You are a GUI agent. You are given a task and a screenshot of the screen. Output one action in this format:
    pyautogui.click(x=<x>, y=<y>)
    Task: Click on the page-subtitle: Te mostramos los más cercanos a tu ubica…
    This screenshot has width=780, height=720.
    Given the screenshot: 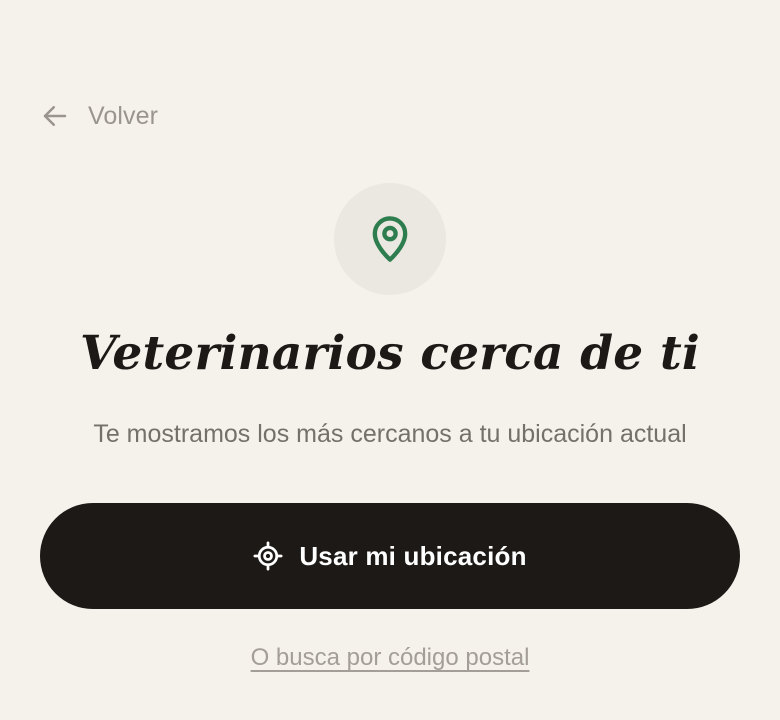 What is the action you would take?
    pyautogui.click(x=390, y=434)
    